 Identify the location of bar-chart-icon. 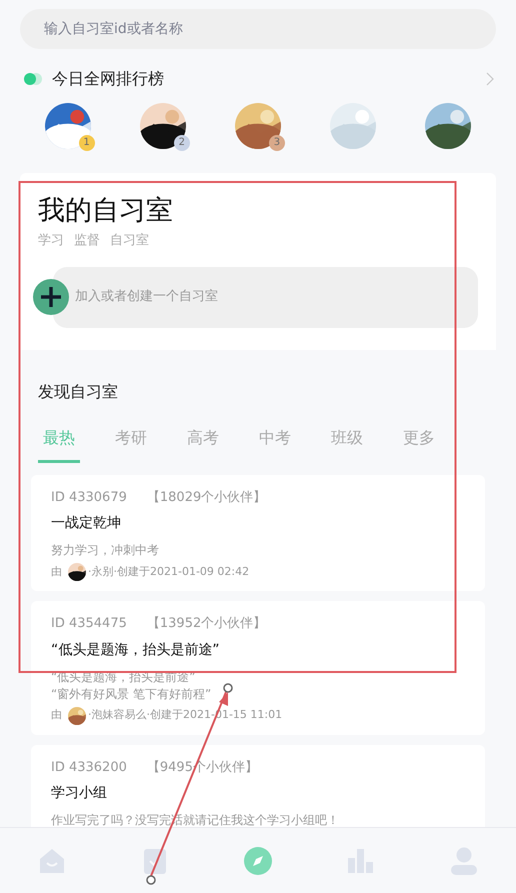
(361, 861).